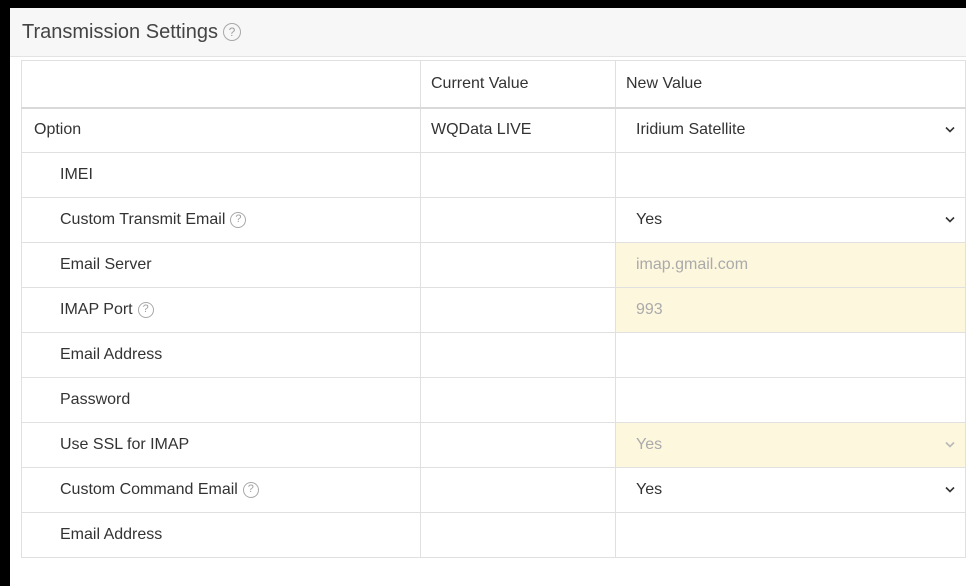 The width and height of the screenshot is (966, 586). What do you see at coordinates (790, 175) in the screenshot?
I see `imei-input` at bounding box center [790, 175].